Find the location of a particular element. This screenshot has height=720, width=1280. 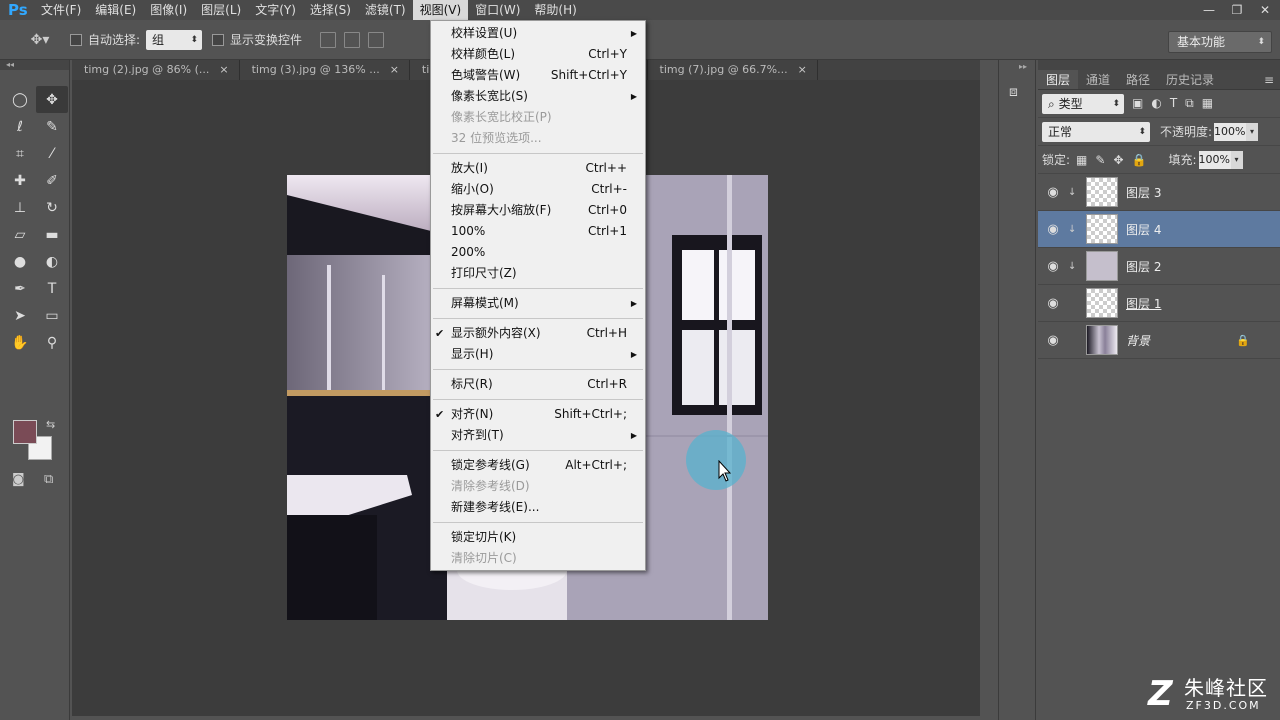

view-menu-item: 像素长宽比(S) ▶ is located at coordinates (538, 96).